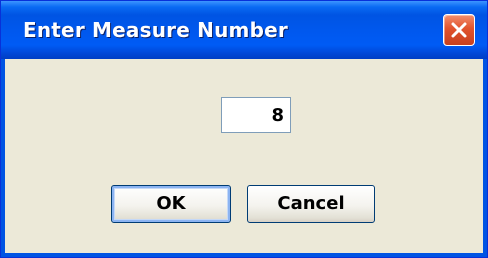  Describe the element at coordinates (256, 115) in the screenshot. I see `measure-number-input` at that location.